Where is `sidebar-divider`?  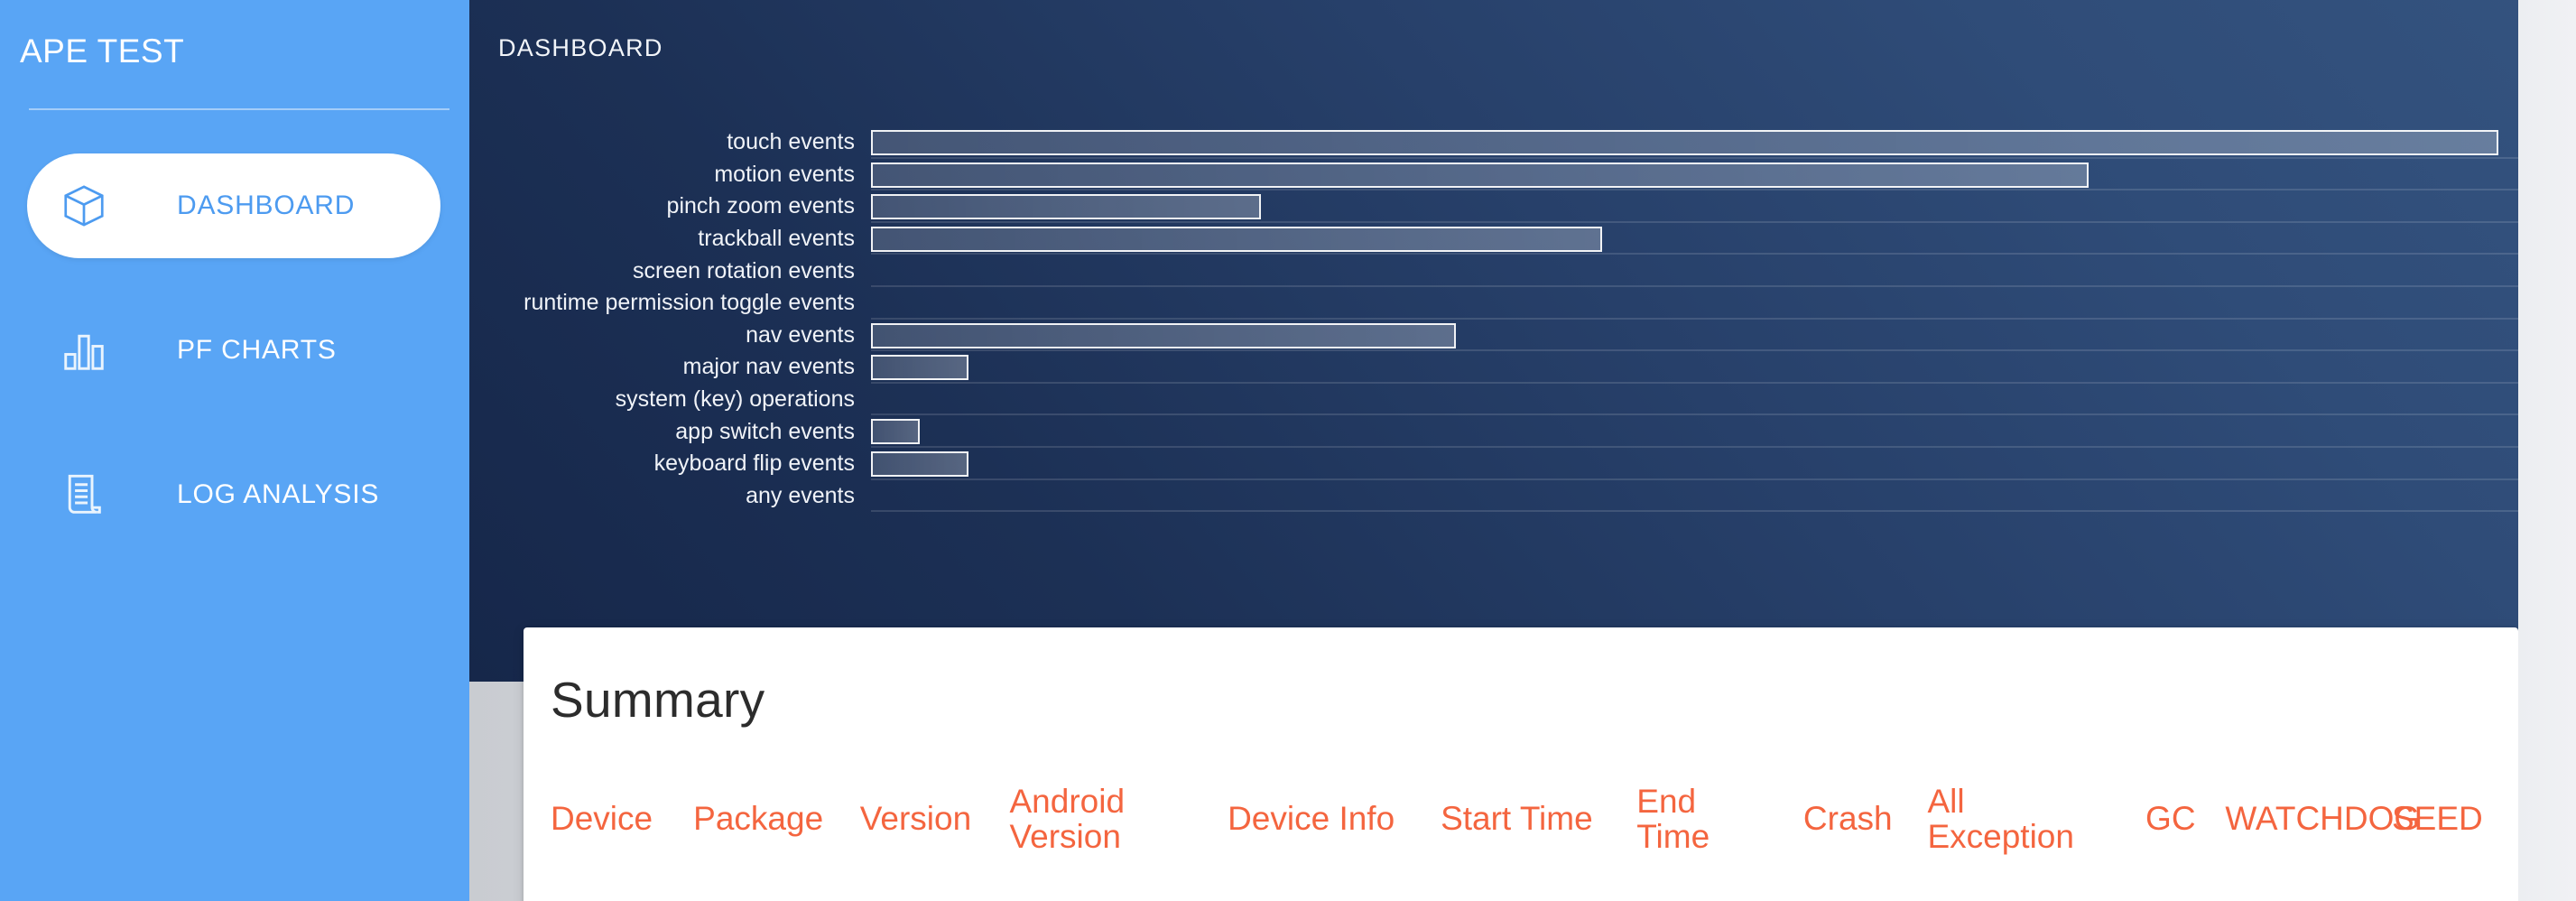 sidebar-divider is located at coordinates (239, 109).